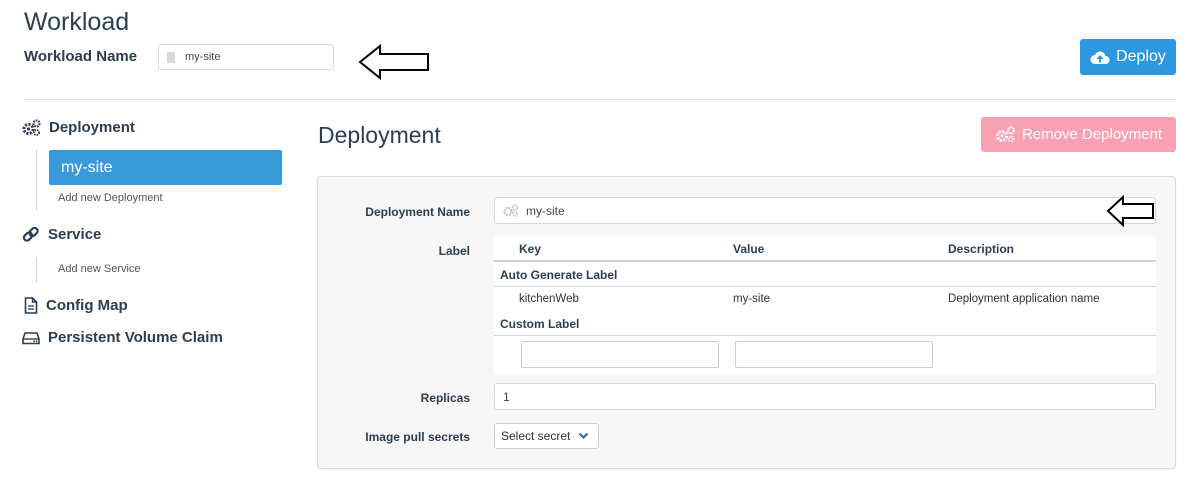 The image size is (1193, 487). What do you see at coordinates (1092, 134) in the screenshot?
I see `remove-deployment-label: Remove Deployment` at bounding box center [1092, 134].